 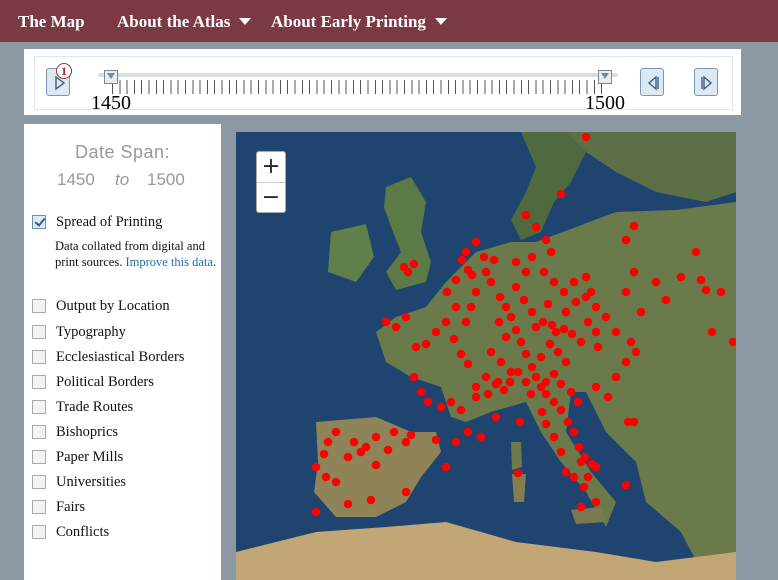 What do you see at coordinates (184, 22) in the screenshot?
I see `nav-about-atlas: About the Atlas` at bounding box center [184, 22].